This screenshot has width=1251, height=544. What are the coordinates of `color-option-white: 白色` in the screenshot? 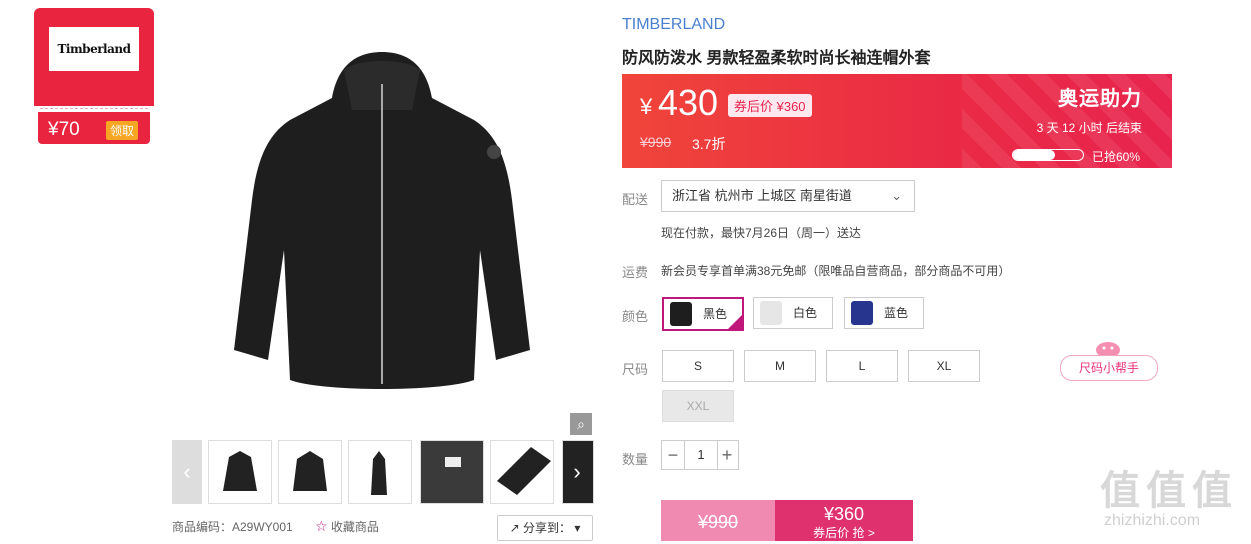 It's located at (793, 313).